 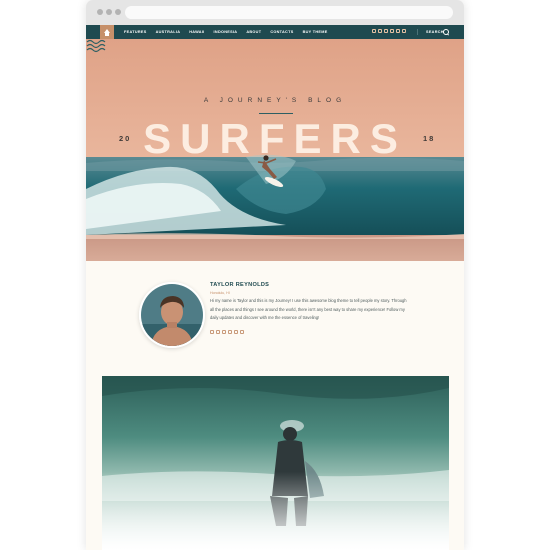 I want to click on home-button, so click(x=107, y=32).